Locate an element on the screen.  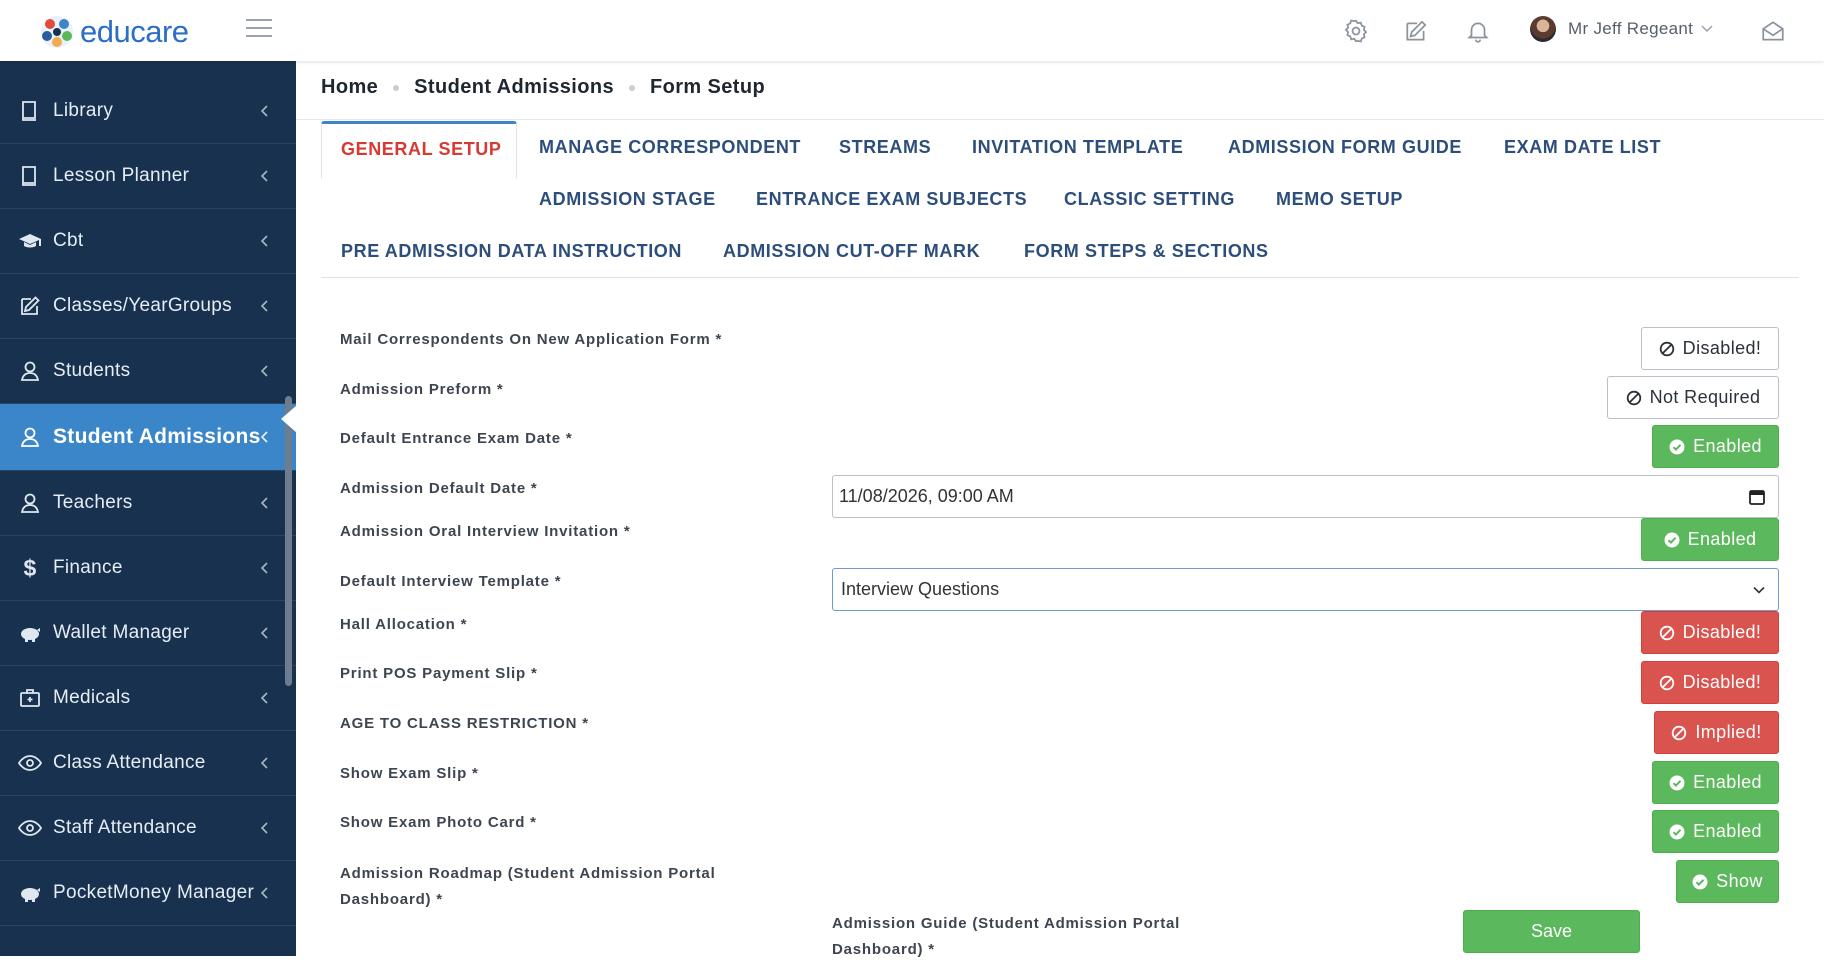
label-show-exam-photo-card: Show Exam Photo Card * is located at coordinates (438, 822).